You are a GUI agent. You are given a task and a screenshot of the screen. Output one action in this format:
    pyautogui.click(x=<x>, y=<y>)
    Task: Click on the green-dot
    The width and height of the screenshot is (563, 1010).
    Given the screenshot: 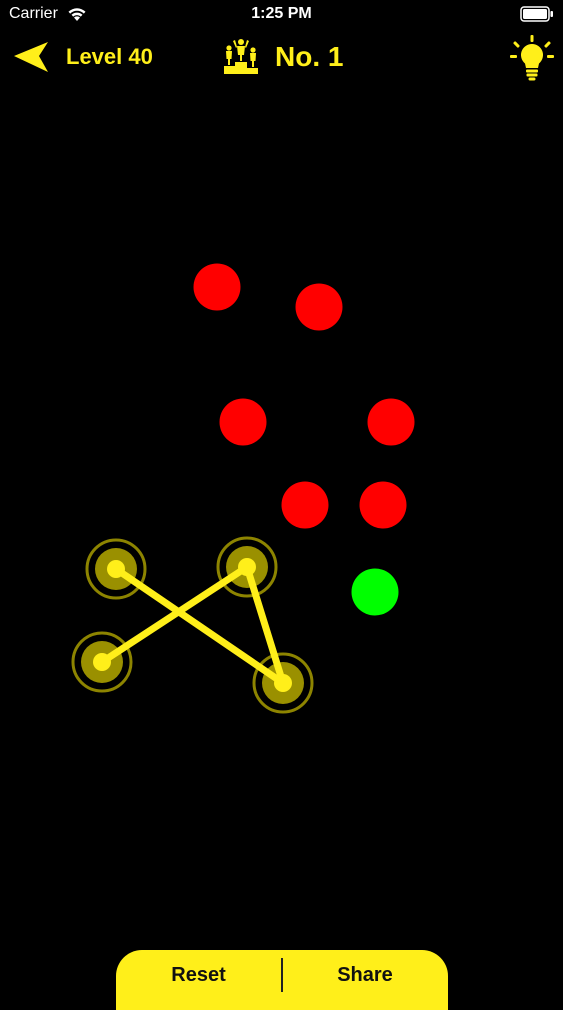 What is the action you would take?
    pyautogui.click(x=375, y=592)
    